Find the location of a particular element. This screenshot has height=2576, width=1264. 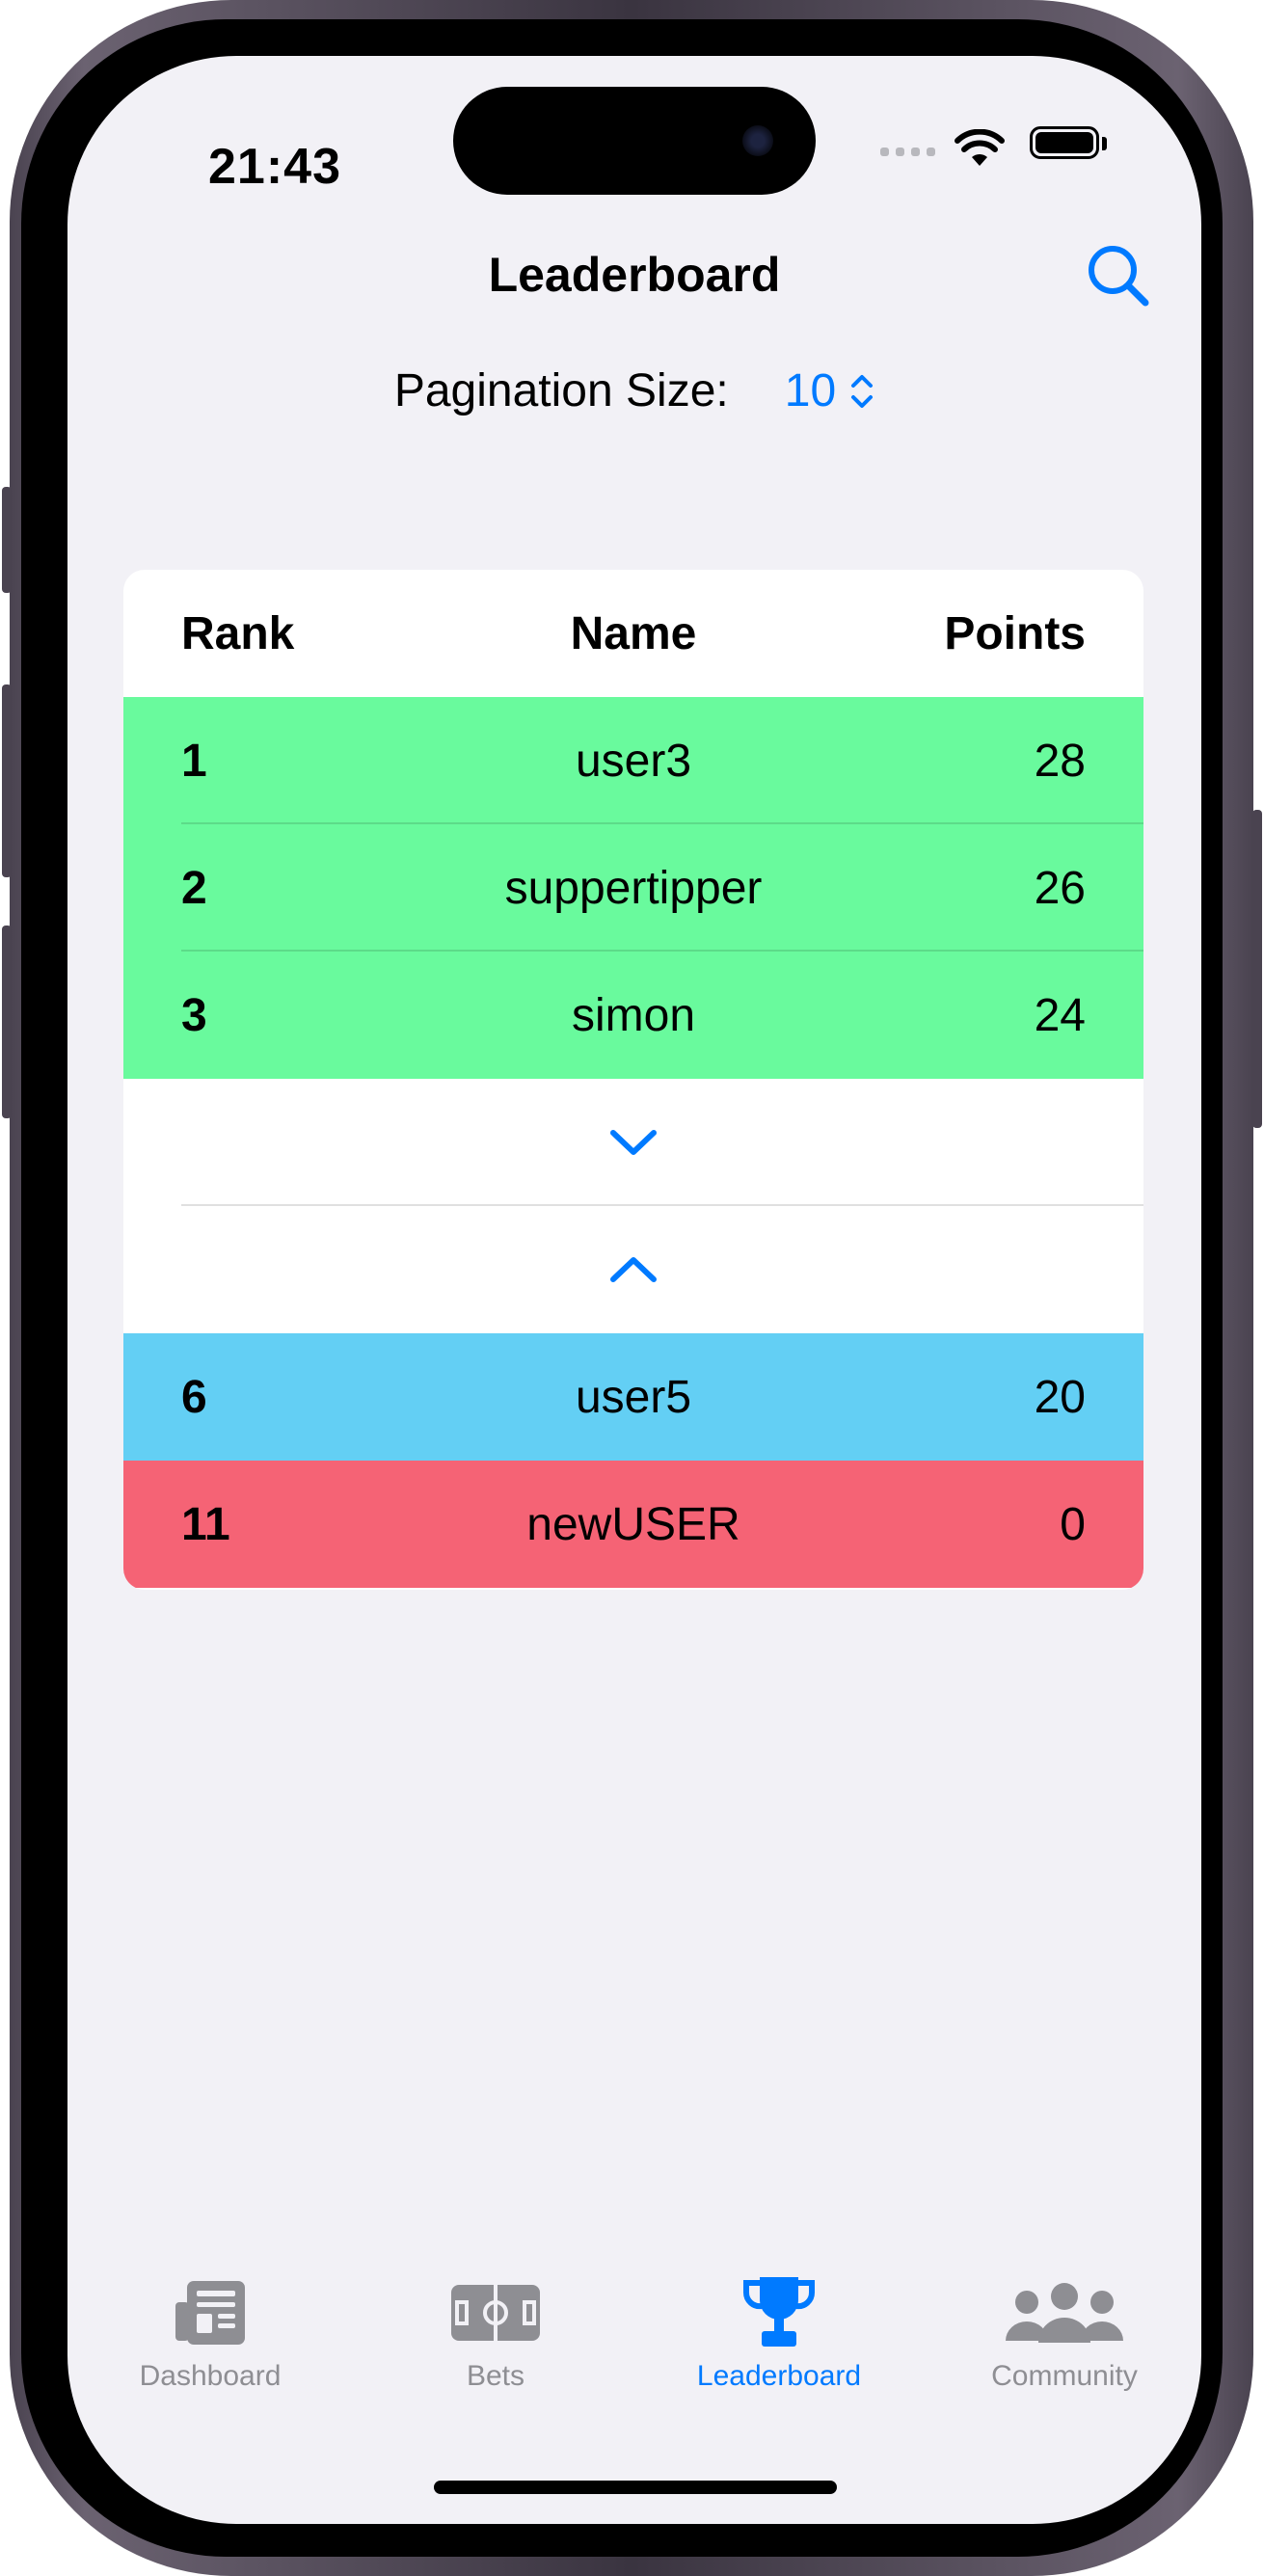

expand-down-button is located at coordinates (633, 1142).